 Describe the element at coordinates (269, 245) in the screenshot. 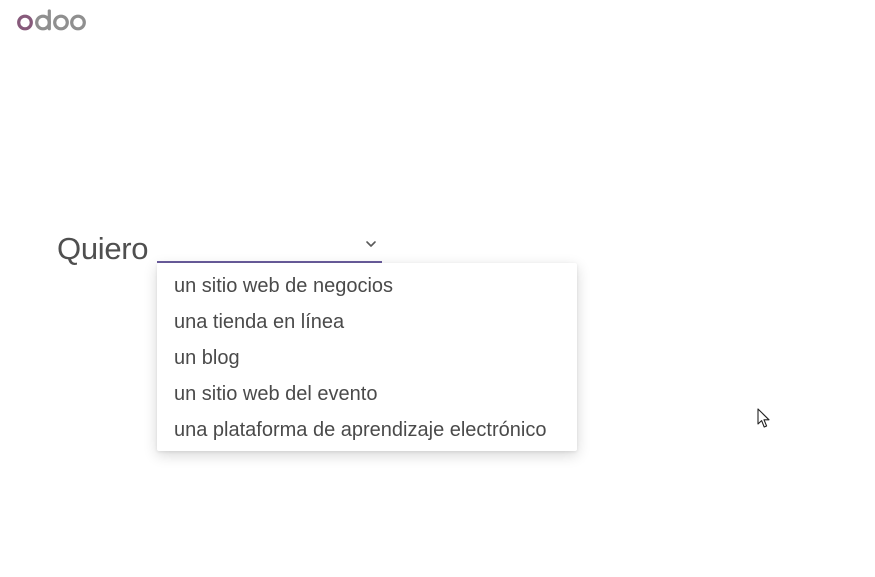

I see `website-type-select` at that location.